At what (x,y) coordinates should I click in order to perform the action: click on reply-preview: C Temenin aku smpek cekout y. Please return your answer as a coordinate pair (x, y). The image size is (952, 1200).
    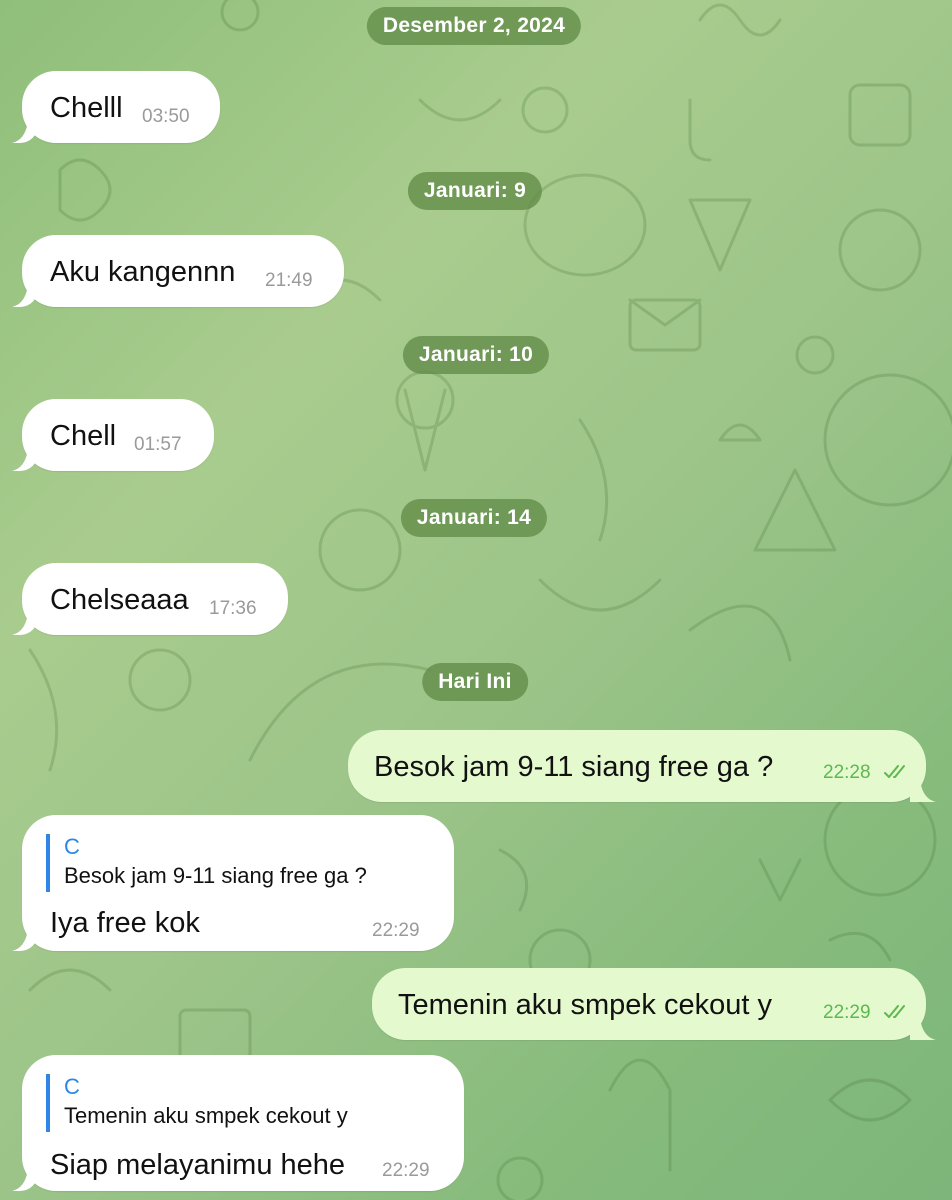
    Looking at the image, I should click on (197, 1103).